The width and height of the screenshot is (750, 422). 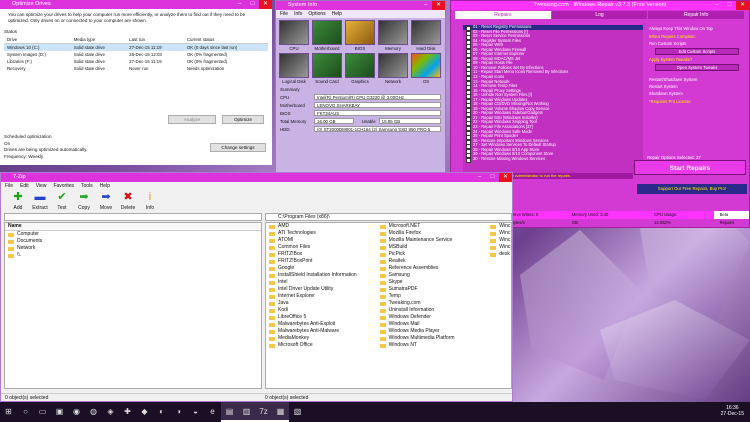 I want to click on app-icon: ▦, so click(x=280, y=412).